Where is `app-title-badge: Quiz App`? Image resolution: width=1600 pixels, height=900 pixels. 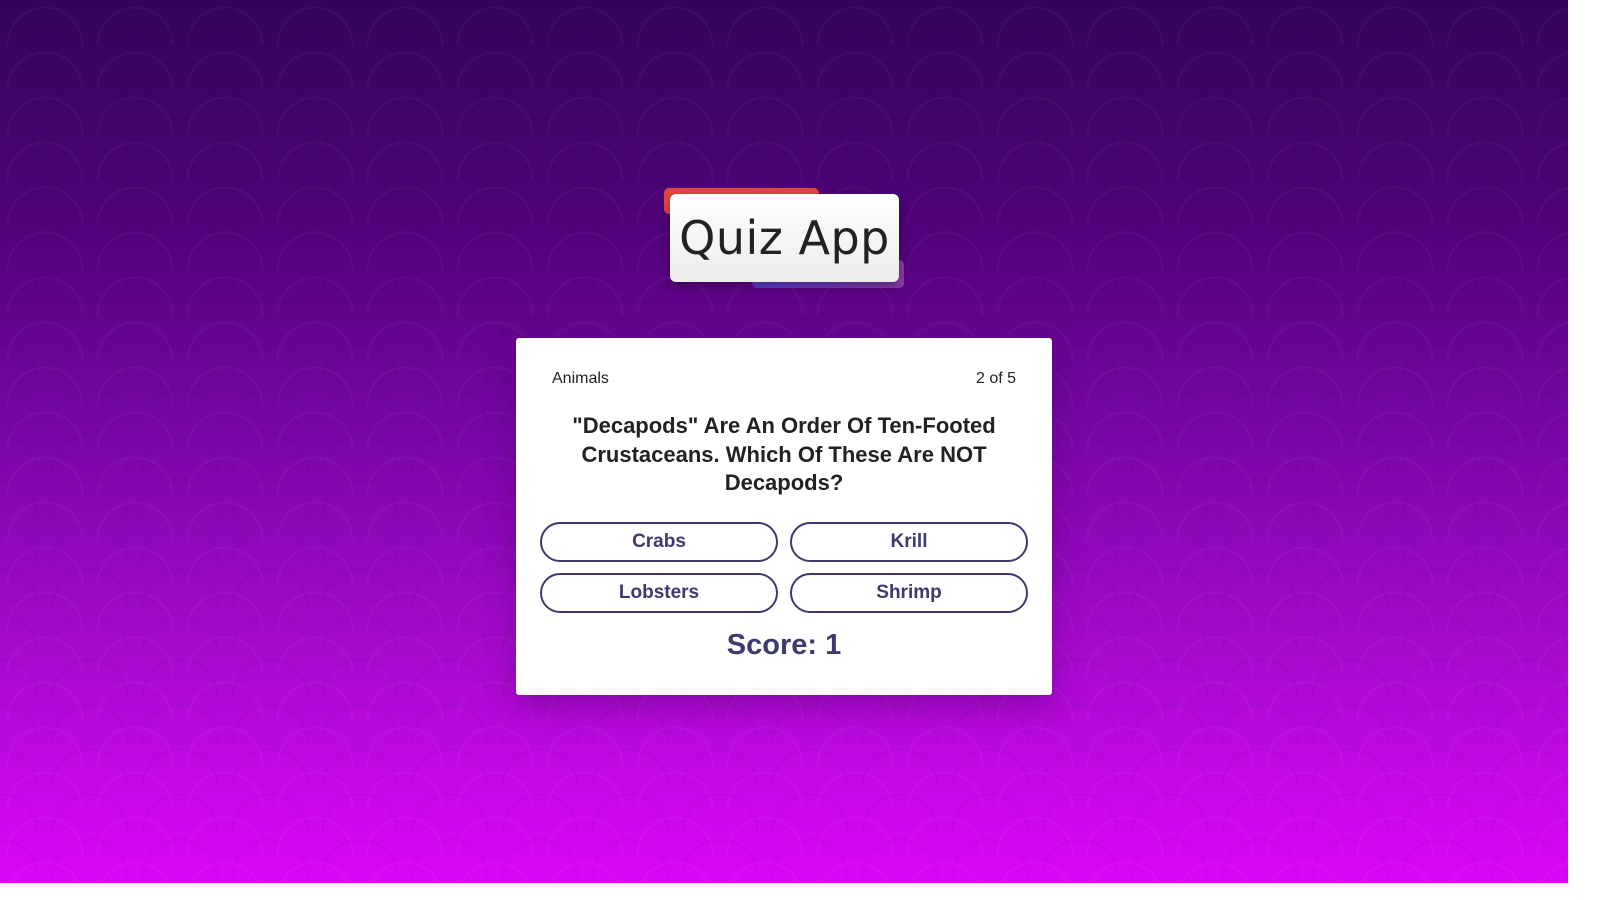
app-title-badge: Quiz App is located at coordinates (785, 239).